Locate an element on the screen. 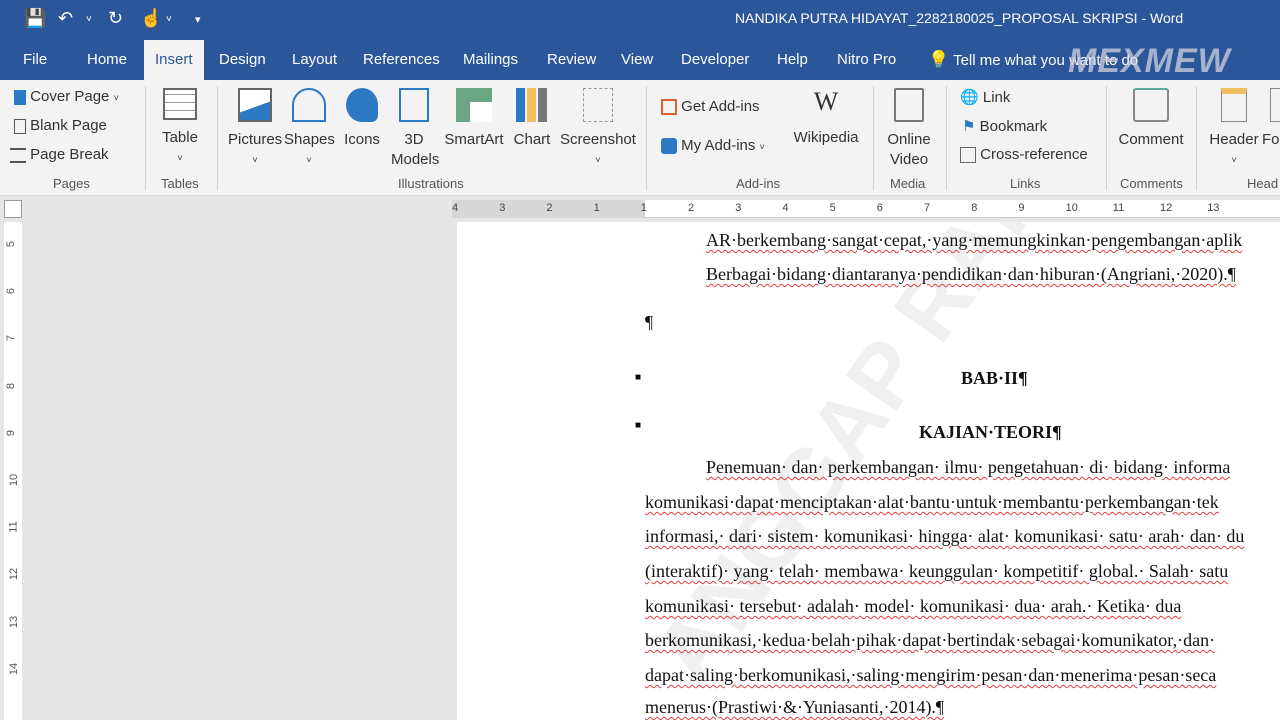 The width and height of the screenshot is (1280, 720). 3d-models-button: 3D Models is located at coordinates (415, 129).